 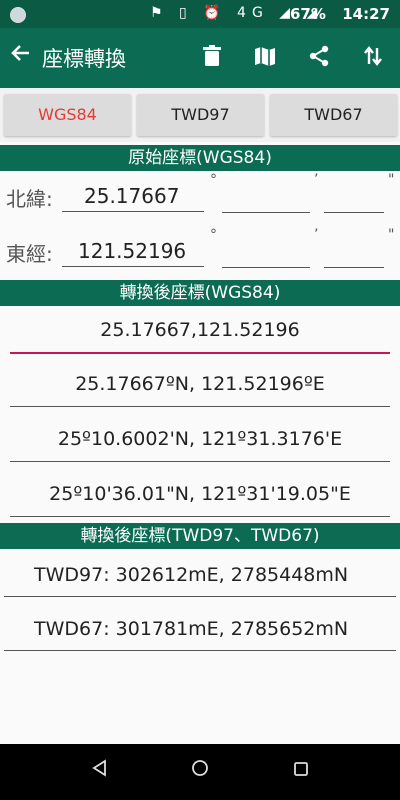 I want to click on tab-twd97: TWD97, so click(x=200, y=115).